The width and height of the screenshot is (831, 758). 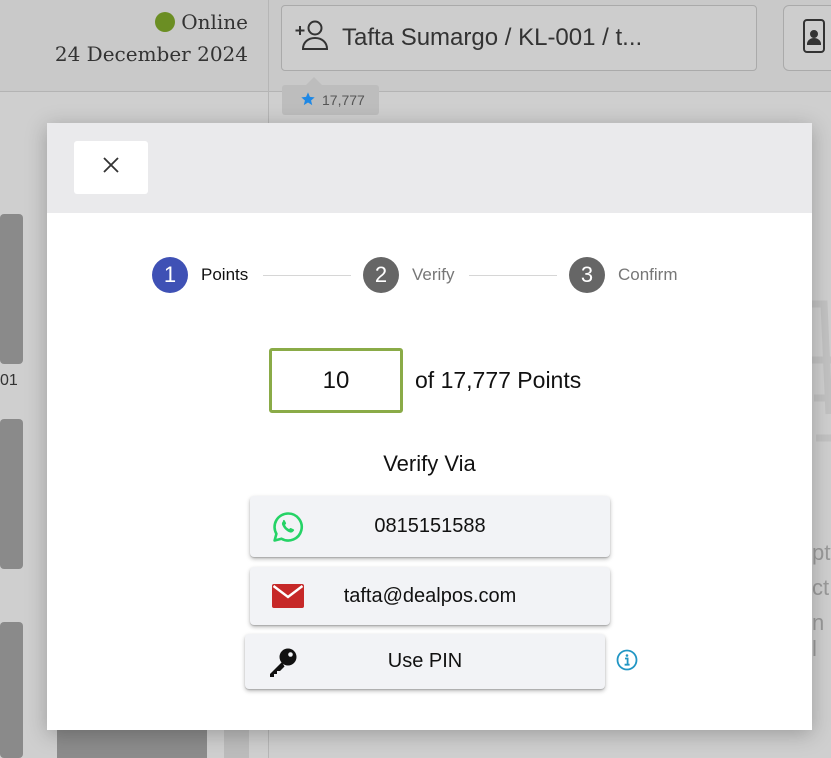 What do you see at coordinates (429, 168) in the screenshot?
I see `dialog-header` at bounding box center [429, 168].